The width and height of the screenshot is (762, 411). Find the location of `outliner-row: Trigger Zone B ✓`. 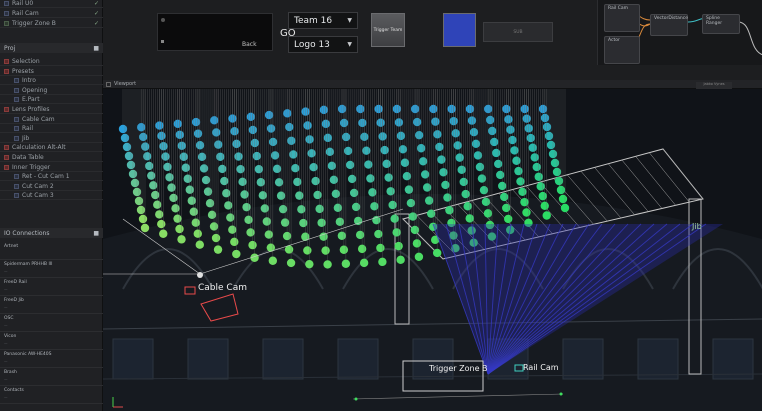

outliner-row: Trigger Zone B ✓ is located at coordinates (51, 24).